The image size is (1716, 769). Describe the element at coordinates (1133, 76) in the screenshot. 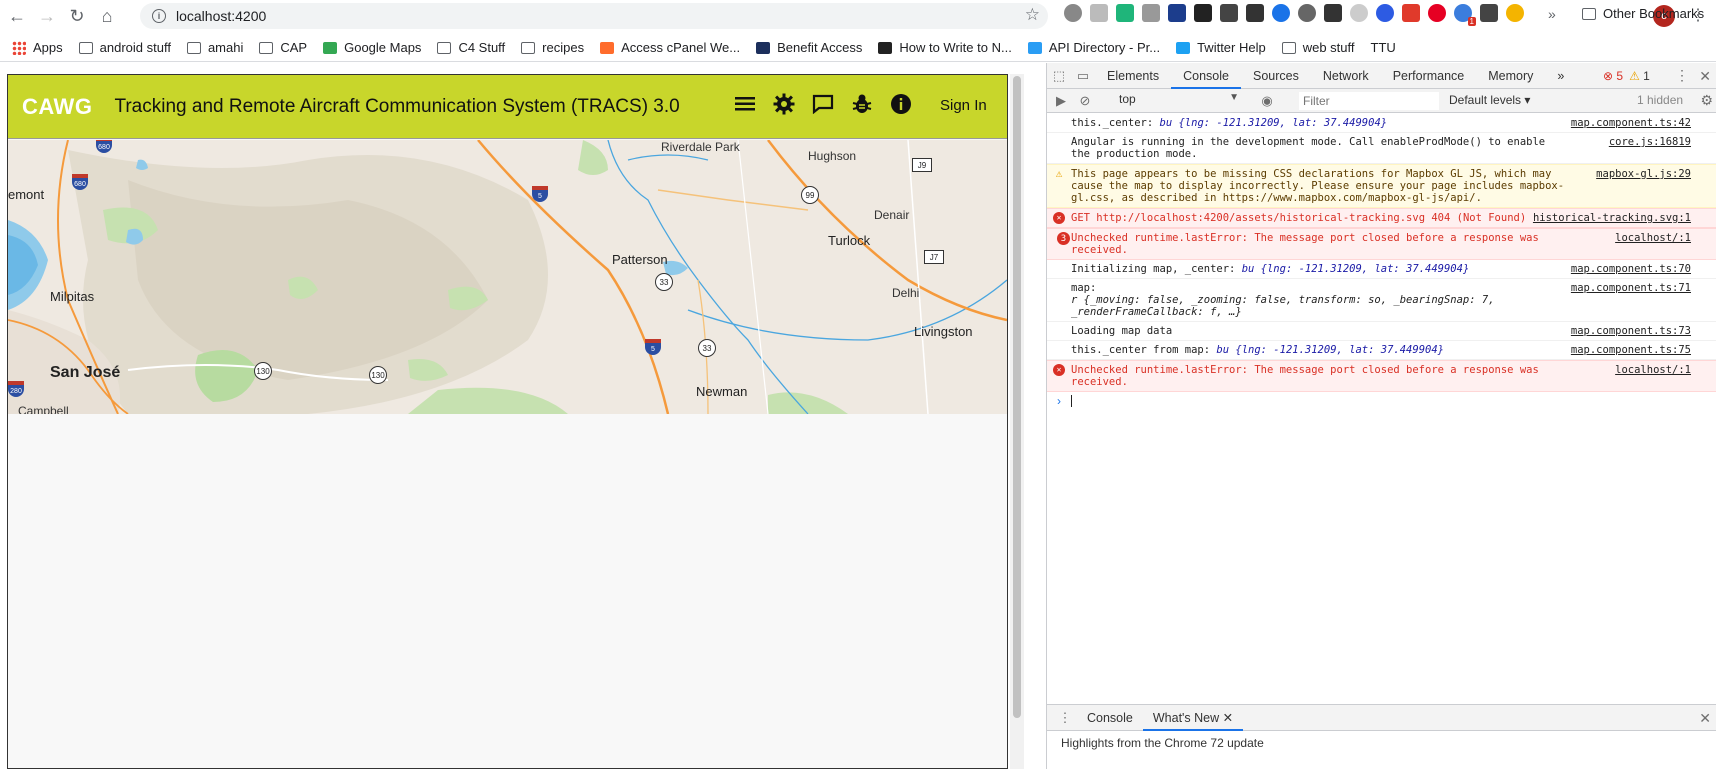

I see `tab-elements: Elements` at that location.